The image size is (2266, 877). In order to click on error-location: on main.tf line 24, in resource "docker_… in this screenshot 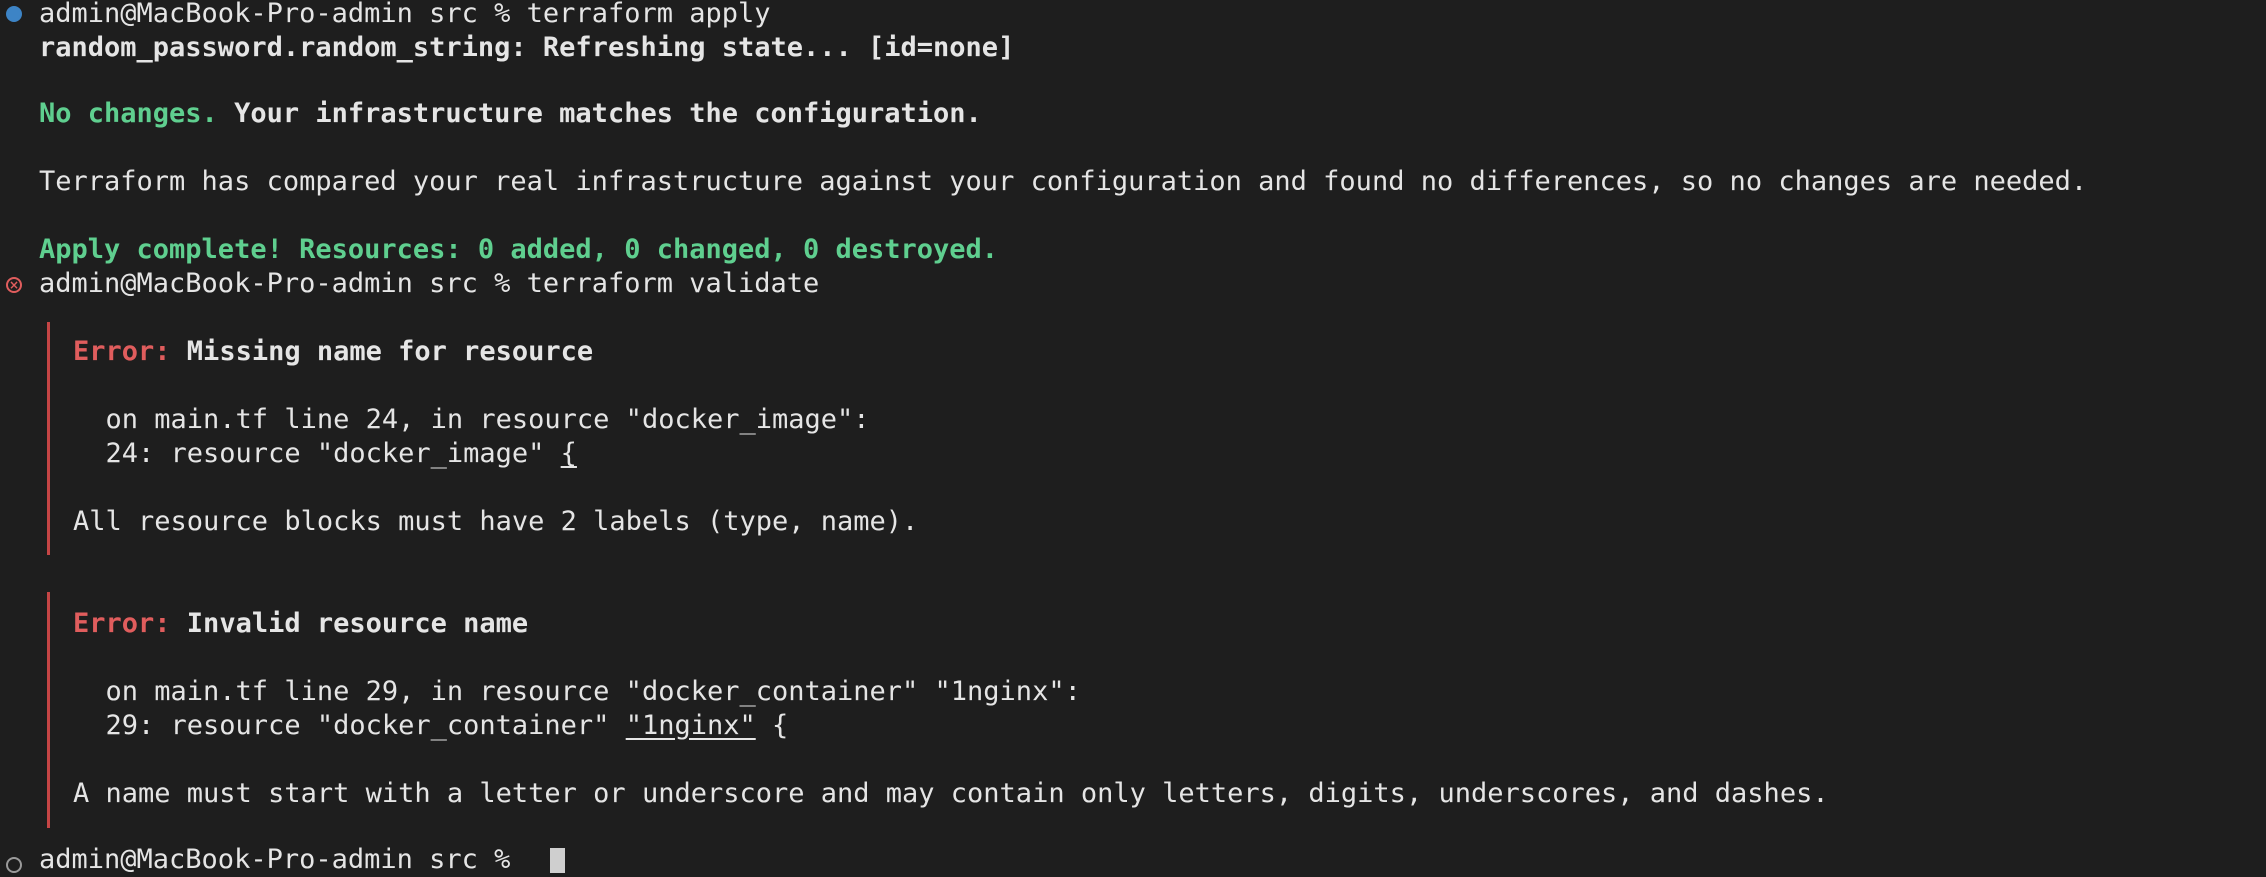, I will do `click(471, 419)`.